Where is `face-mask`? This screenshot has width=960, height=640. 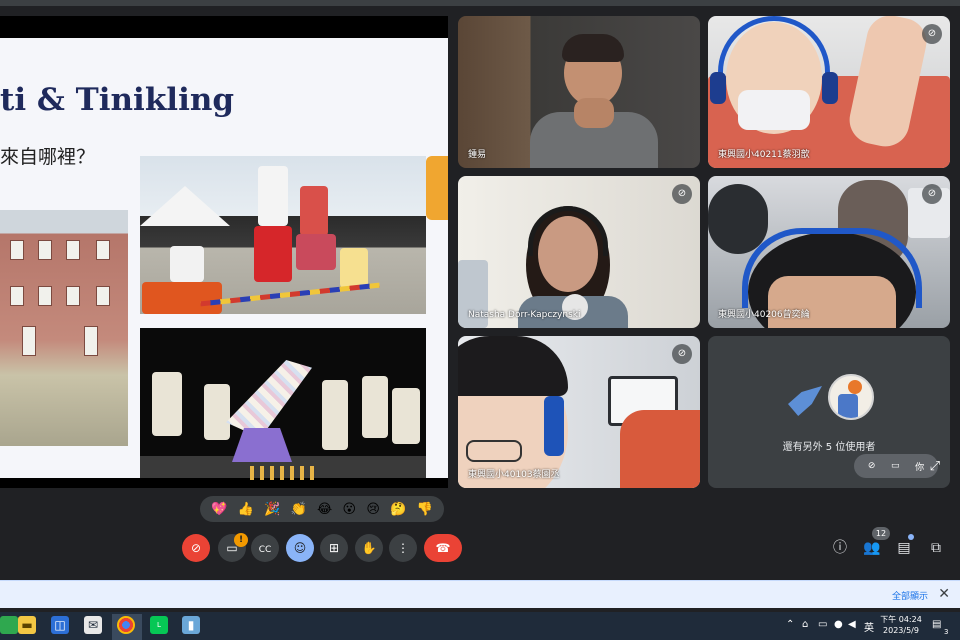
face-mask is located at coordinates (774, 110).